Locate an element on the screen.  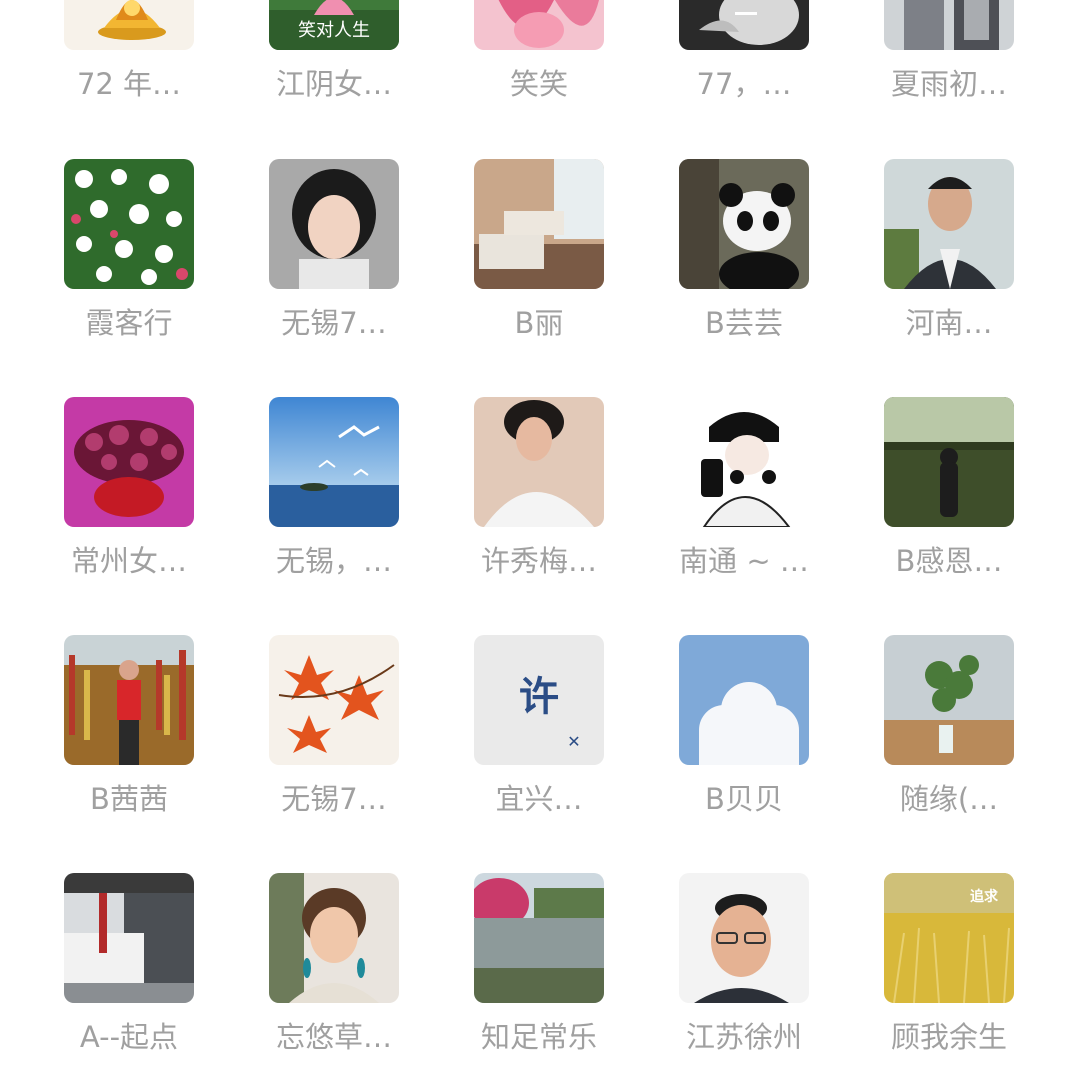
woman-portrait-image is located at coordinates (334, 224).